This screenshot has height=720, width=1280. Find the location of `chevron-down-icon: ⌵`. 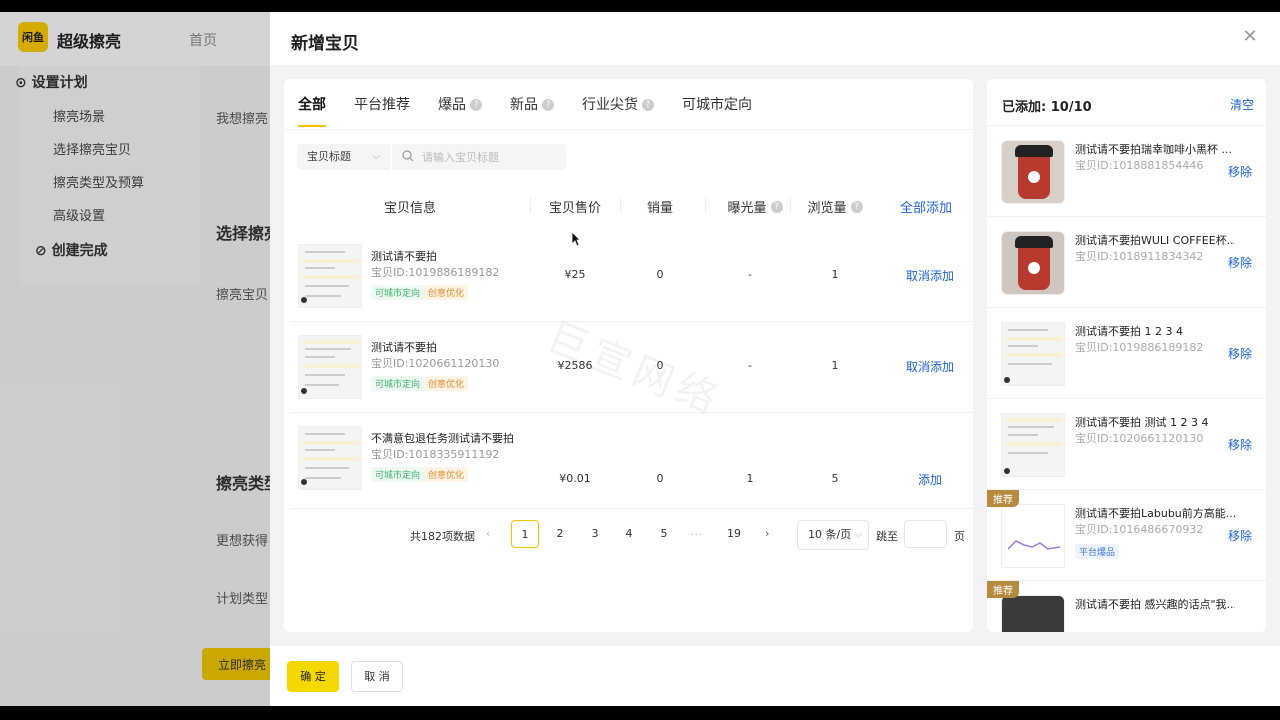

chevron-down-icon: ⌵ is located at coordinates (376, 156).